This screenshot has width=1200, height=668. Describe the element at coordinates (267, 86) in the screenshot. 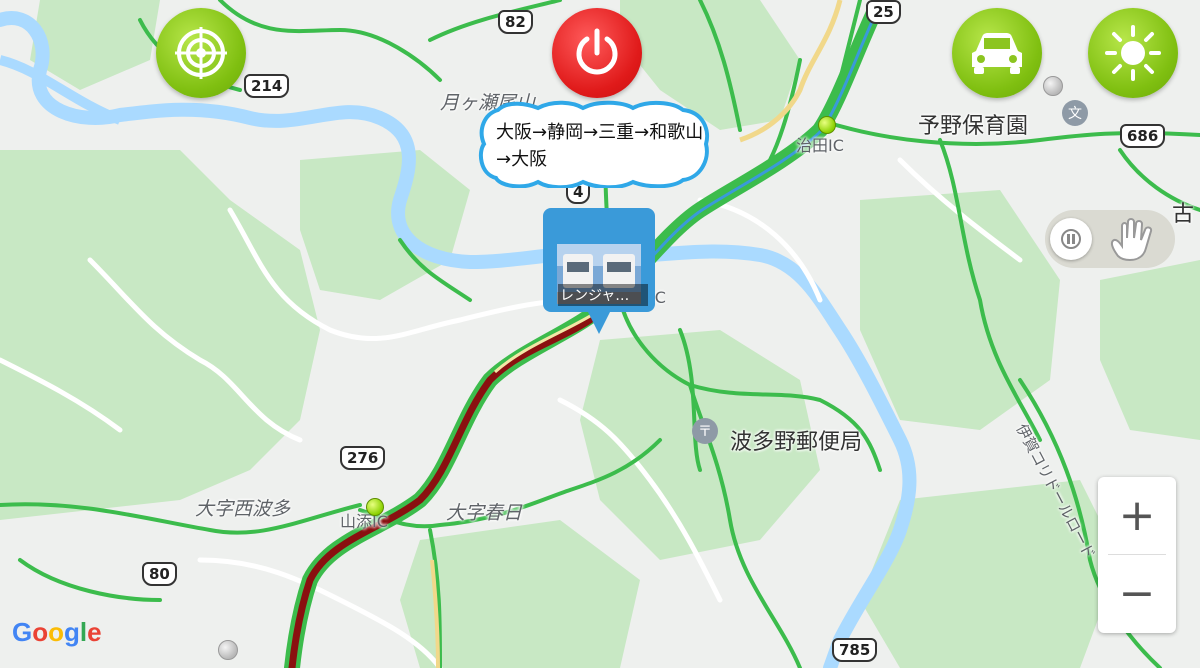

I see `route-shield-214: 214` at that location.